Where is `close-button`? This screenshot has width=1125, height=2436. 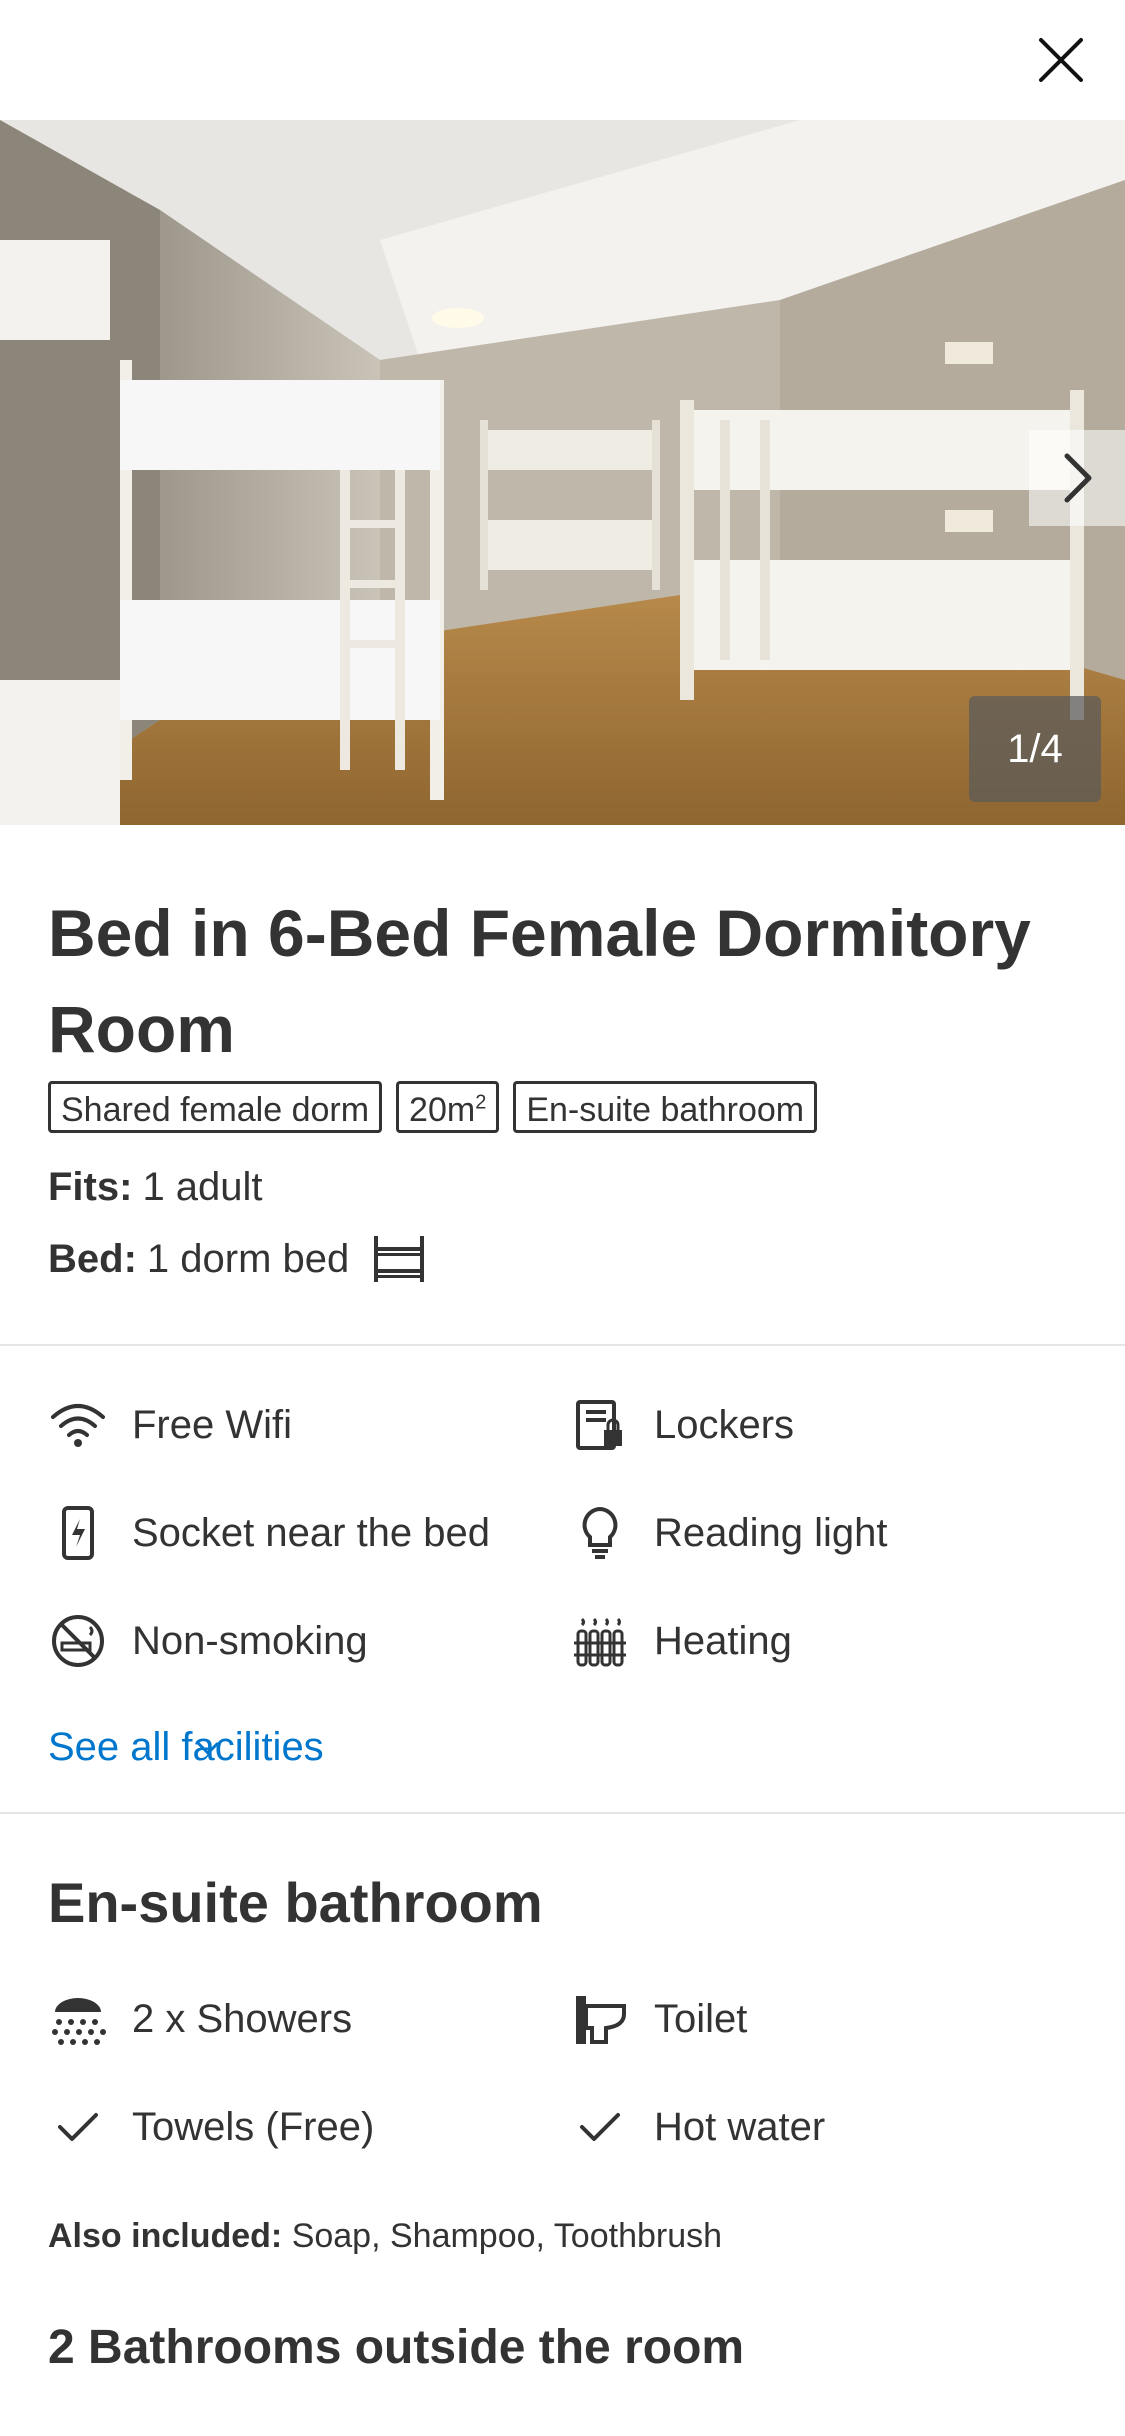 close-button is located at coordinates (1061, 60).